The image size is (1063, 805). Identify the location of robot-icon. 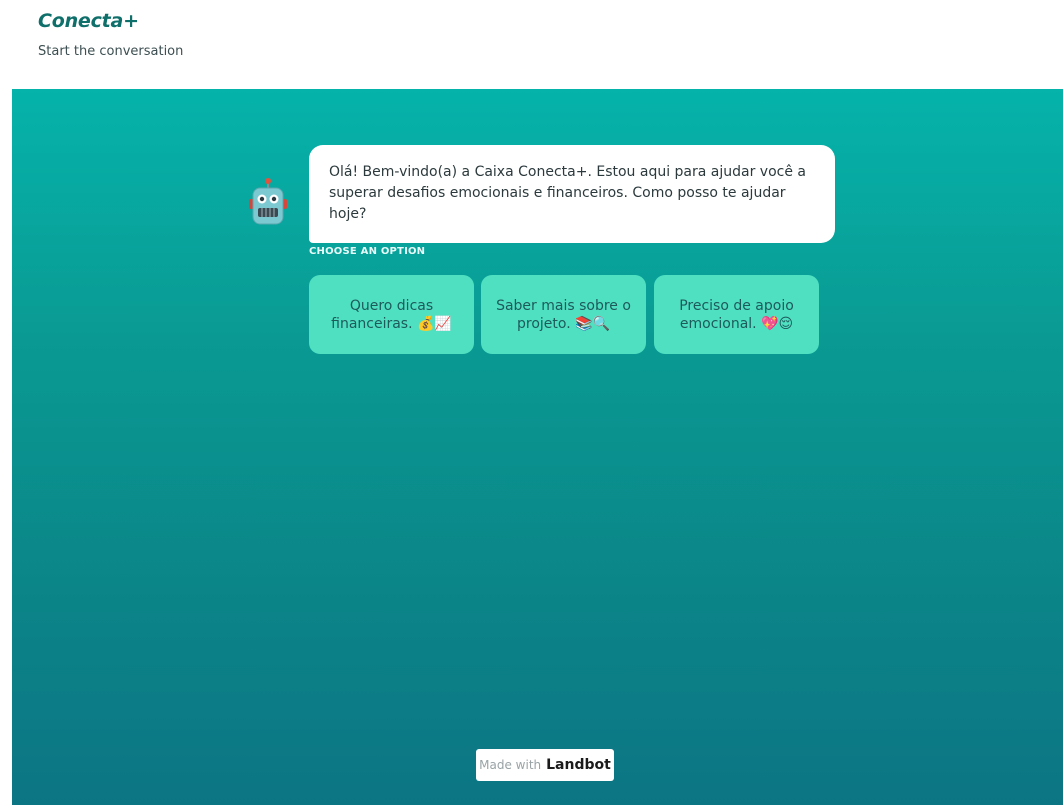
(268, 202).